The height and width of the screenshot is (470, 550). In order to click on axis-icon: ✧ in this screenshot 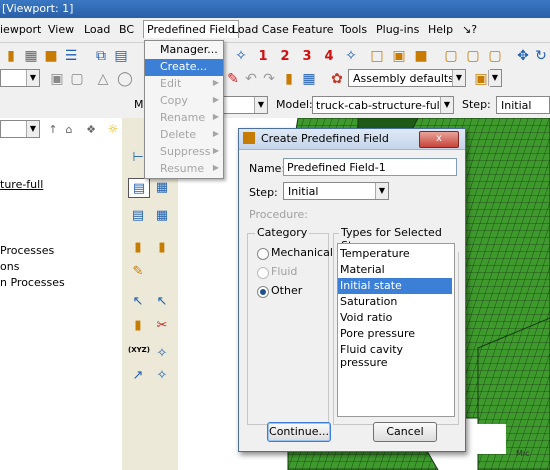, I will do `click(351, 56)`.